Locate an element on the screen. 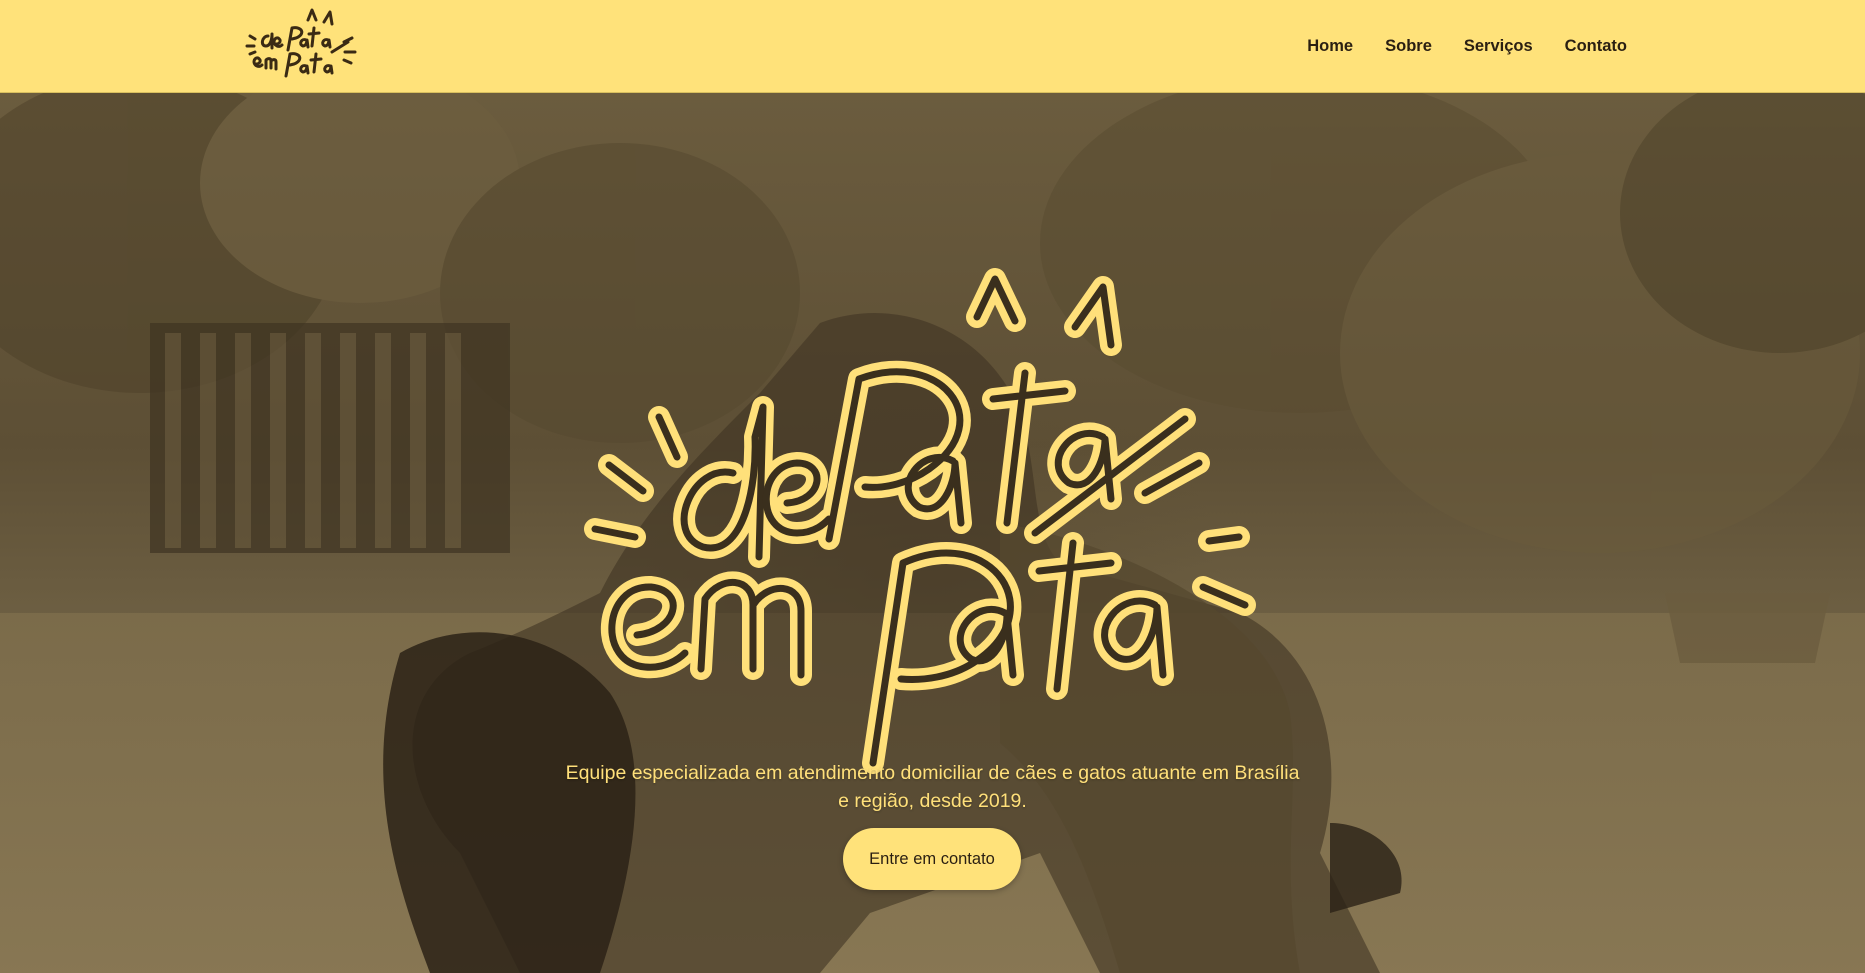 The image size is (1865, 973). contact-cta-button: Entre em contato is located at coordinates (932, 859).